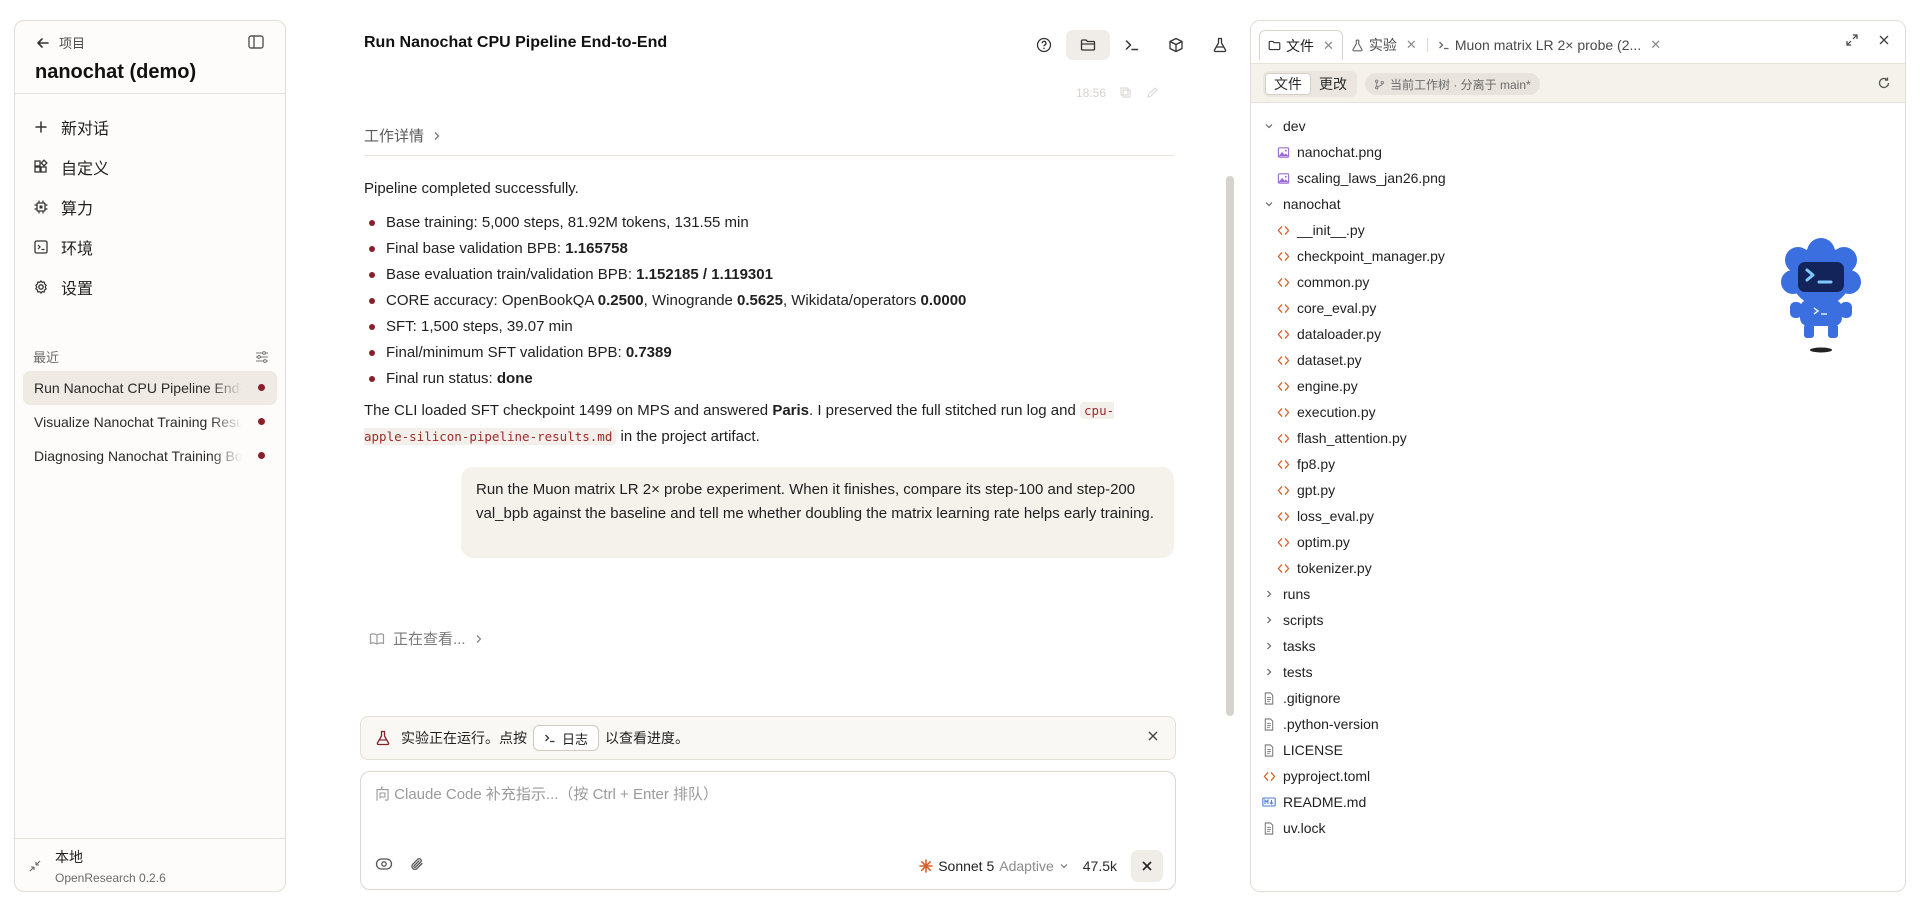 The image size is (1920, 911). Describe the element at coordinates (150, 388) in the screenshot. I see `recent-item: Run Nanochat CPU Pipeline End-to-End` at that location.